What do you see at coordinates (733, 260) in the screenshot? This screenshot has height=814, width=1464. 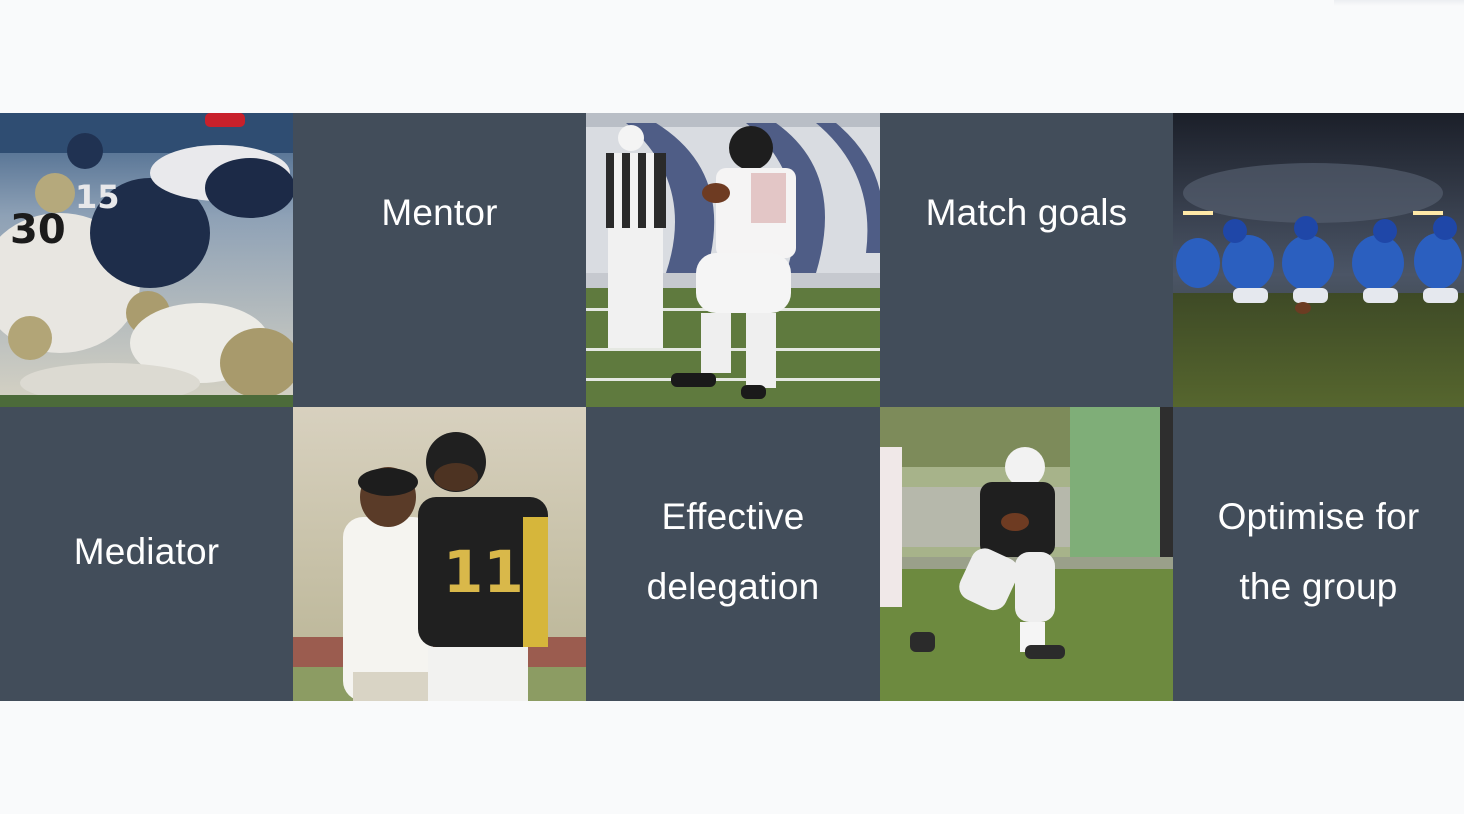 I see `quarterback-referee-photo` at bounding box center [733, 260].